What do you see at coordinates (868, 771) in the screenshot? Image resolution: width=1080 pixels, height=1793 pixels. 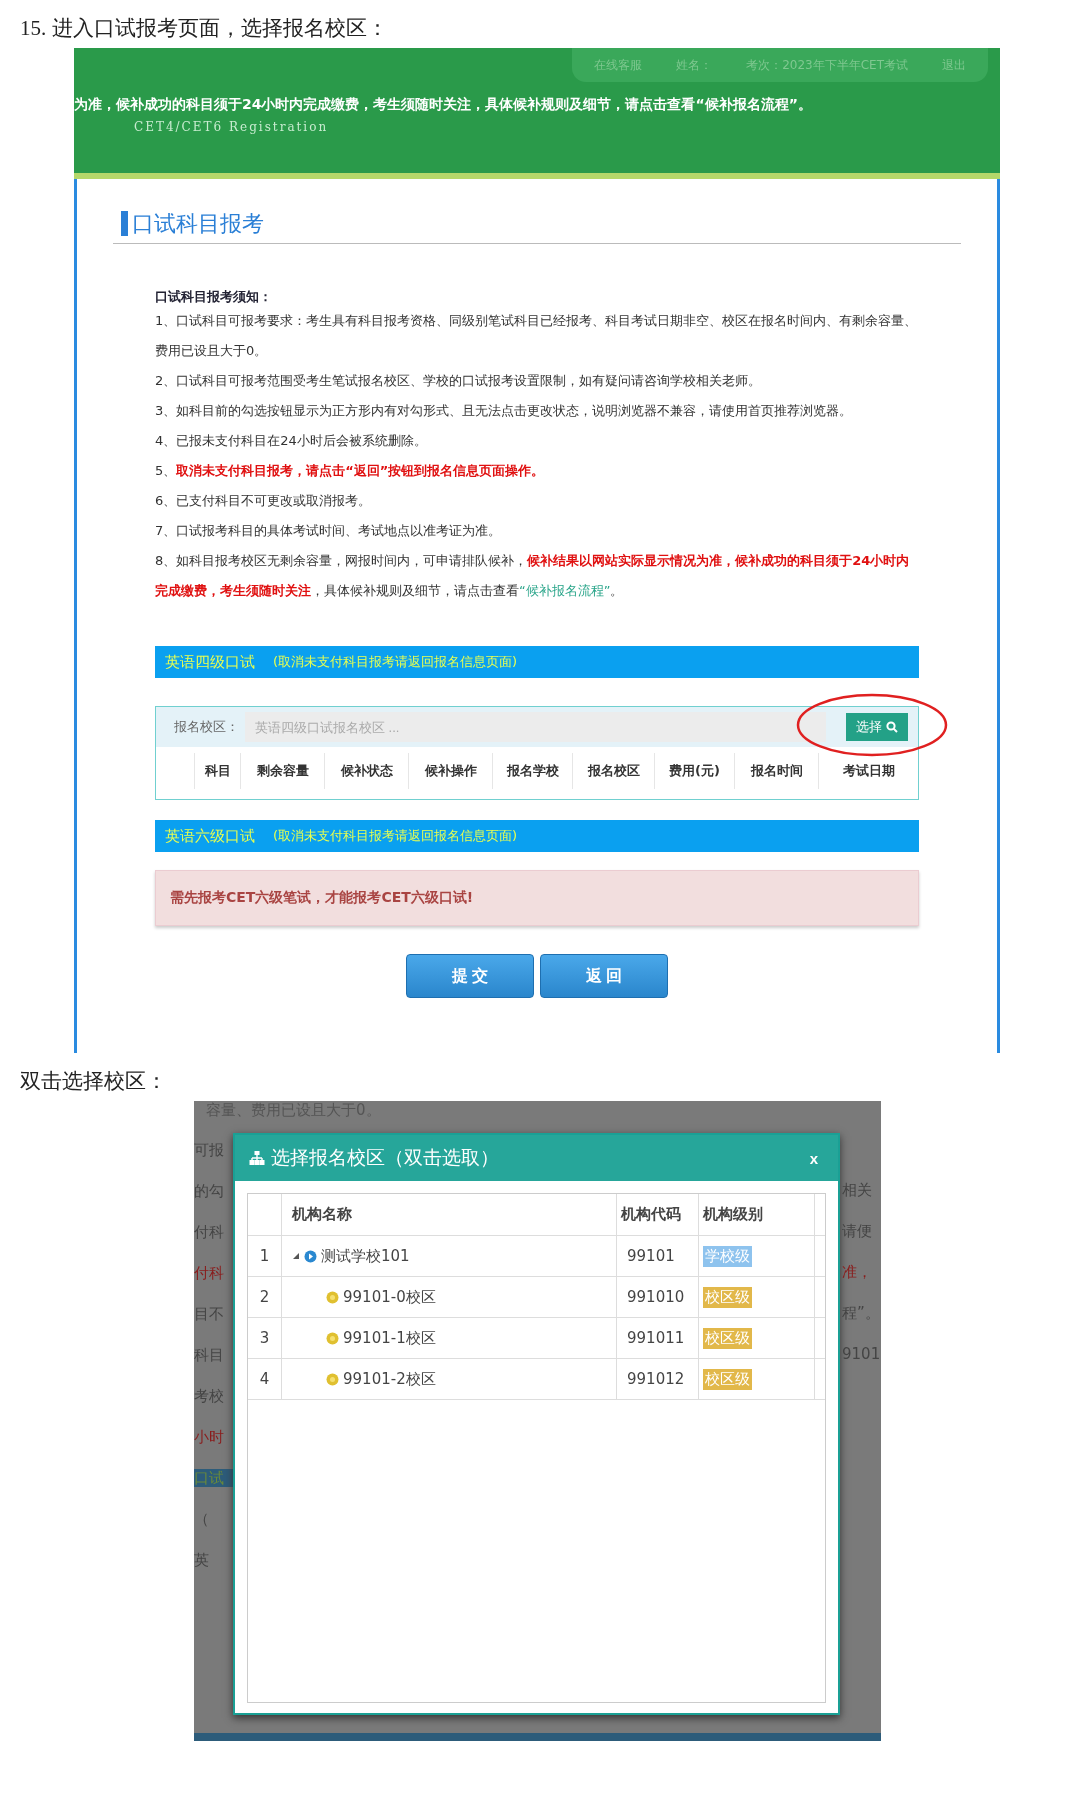 I see `column-header: 考试日期` at bounding box center [868, 771].